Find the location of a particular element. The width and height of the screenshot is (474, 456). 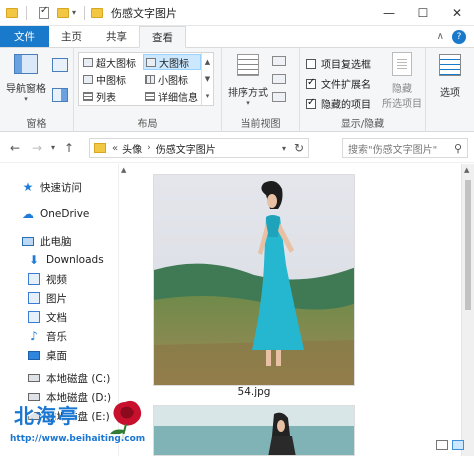

nav-pane-button: 导航窗格 ▾ is located at coordinates (26, 78).